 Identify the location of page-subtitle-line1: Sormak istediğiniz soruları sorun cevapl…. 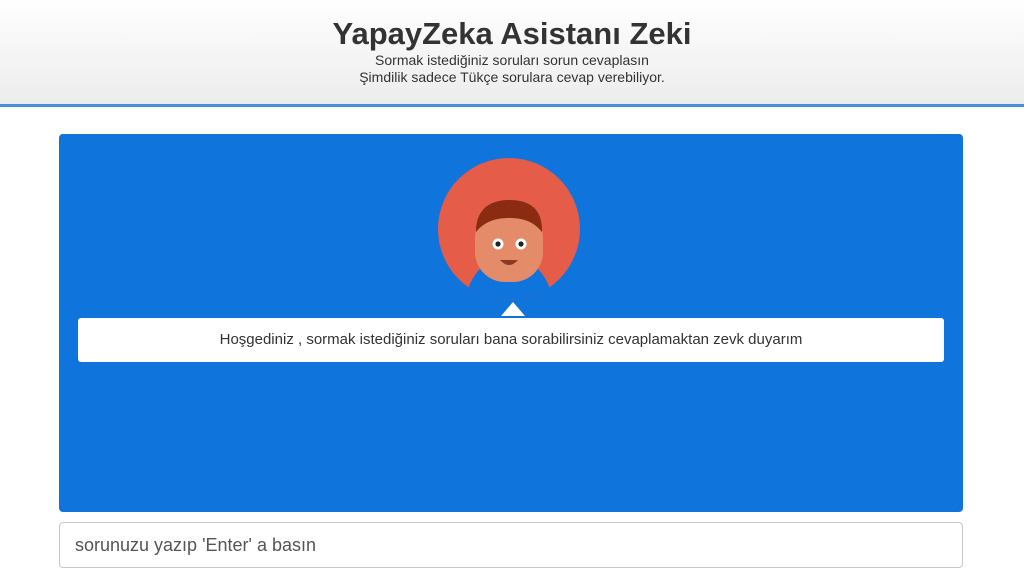
(512, 60).